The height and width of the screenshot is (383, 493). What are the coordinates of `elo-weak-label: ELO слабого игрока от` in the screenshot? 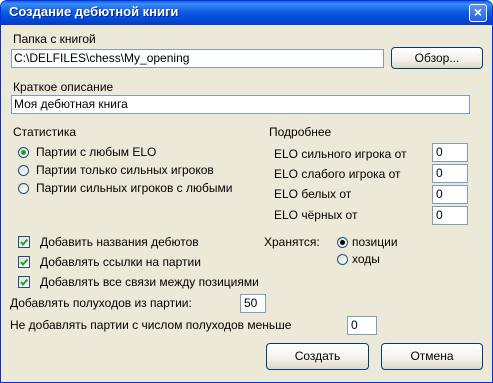 It's located at (337, 174).